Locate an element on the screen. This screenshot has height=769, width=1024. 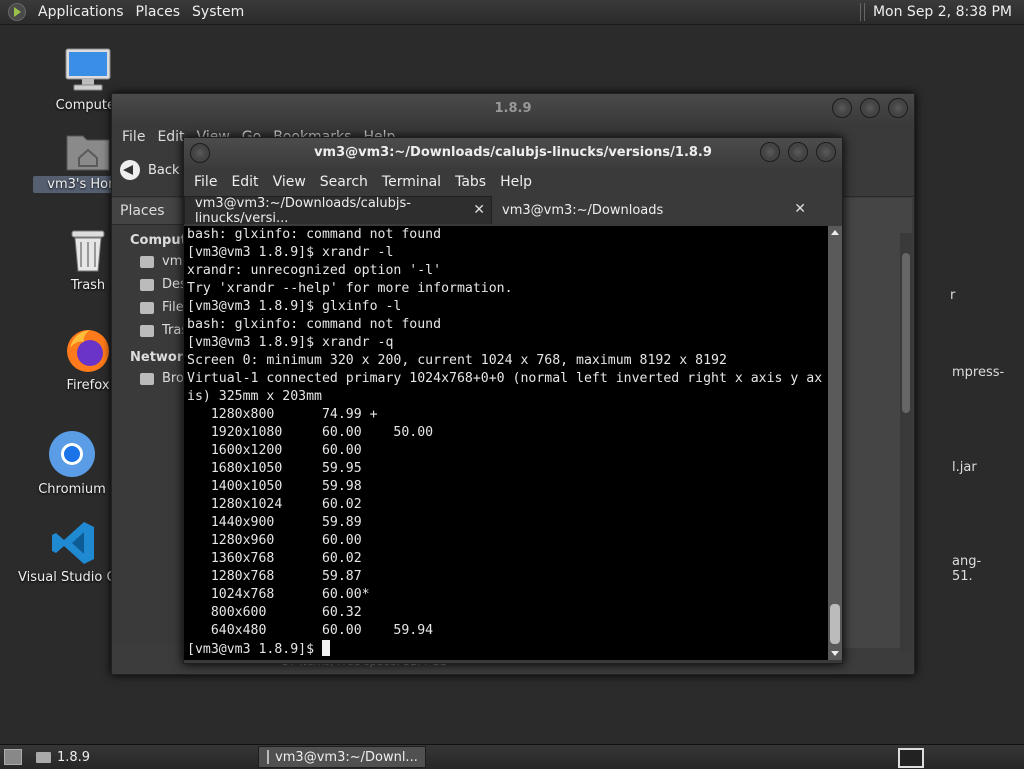
terminal-line: 1680x1050 59.95 is located at coordinates (286, 468).